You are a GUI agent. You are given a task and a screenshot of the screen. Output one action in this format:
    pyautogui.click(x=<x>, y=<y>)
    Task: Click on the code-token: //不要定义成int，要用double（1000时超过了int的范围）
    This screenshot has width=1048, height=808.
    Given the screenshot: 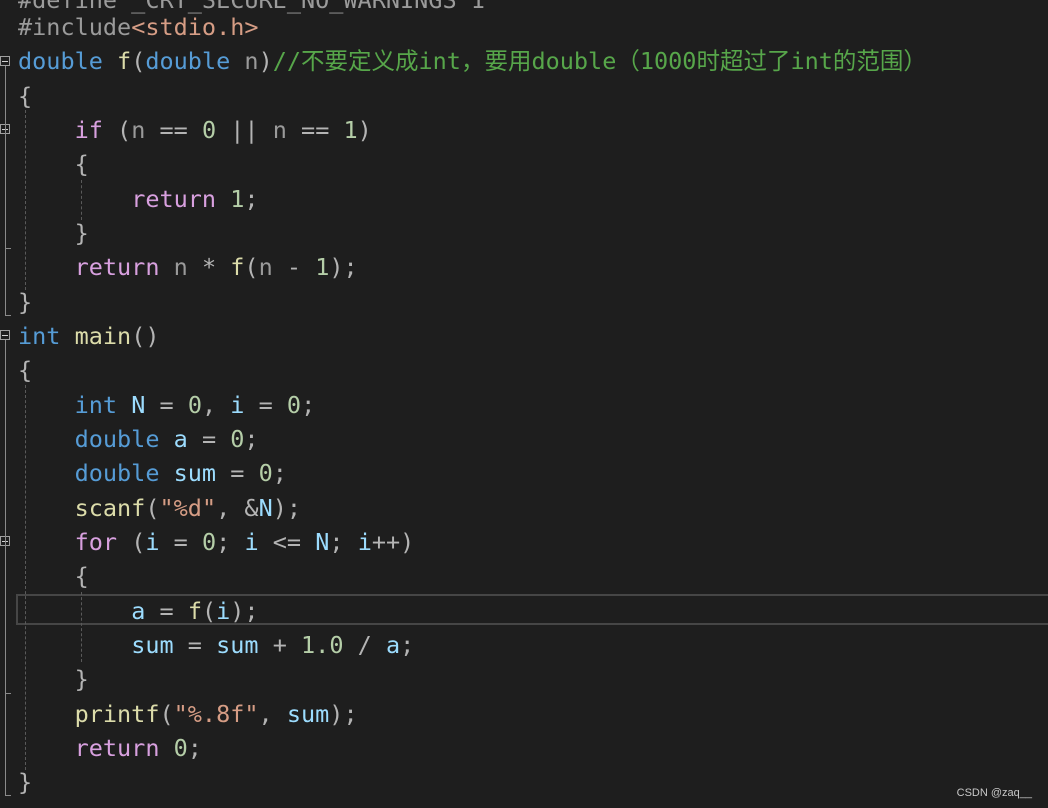 What is the action you would take?
    pyautogui.click(x=599, y=61)
    